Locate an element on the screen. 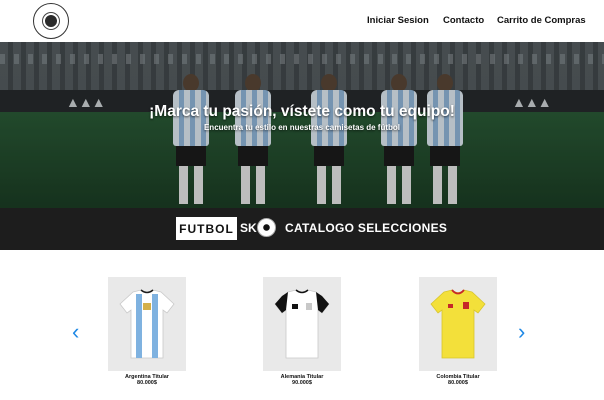 Image resolution: width=604 pixels, height=400 pixels. jersey-argentina-icon is located at coordinates (147, 324).